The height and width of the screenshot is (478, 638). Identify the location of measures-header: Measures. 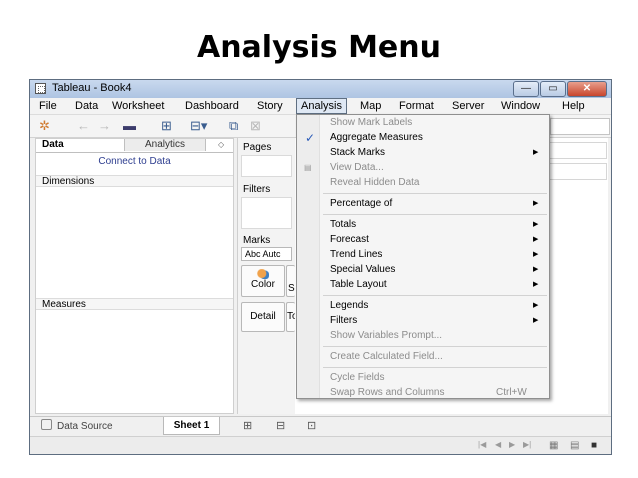
(134, 304).